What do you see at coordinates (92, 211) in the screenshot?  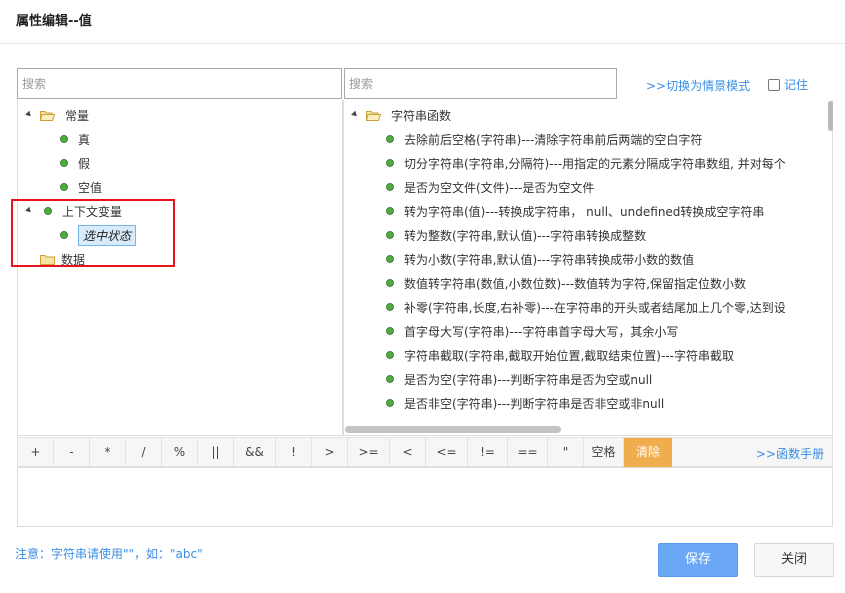 I see `tree-group-label: 上下文变量` at bounding box center [92, 211].